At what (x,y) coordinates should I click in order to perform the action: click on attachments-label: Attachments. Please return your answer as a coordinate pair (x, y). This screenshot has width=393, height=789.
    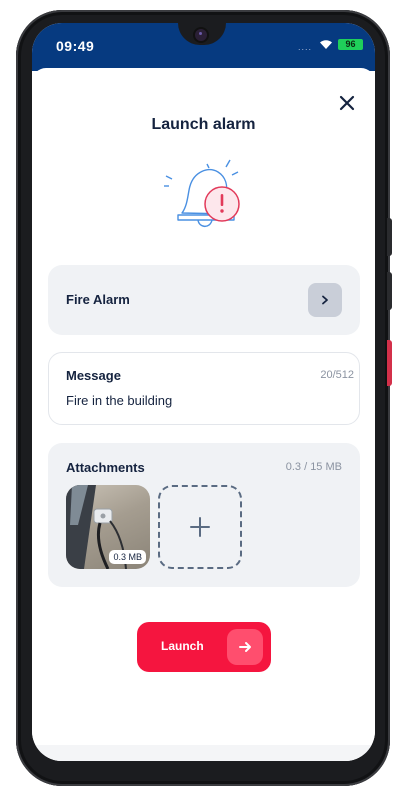
    Looking at the image, I should click on (105, 467).